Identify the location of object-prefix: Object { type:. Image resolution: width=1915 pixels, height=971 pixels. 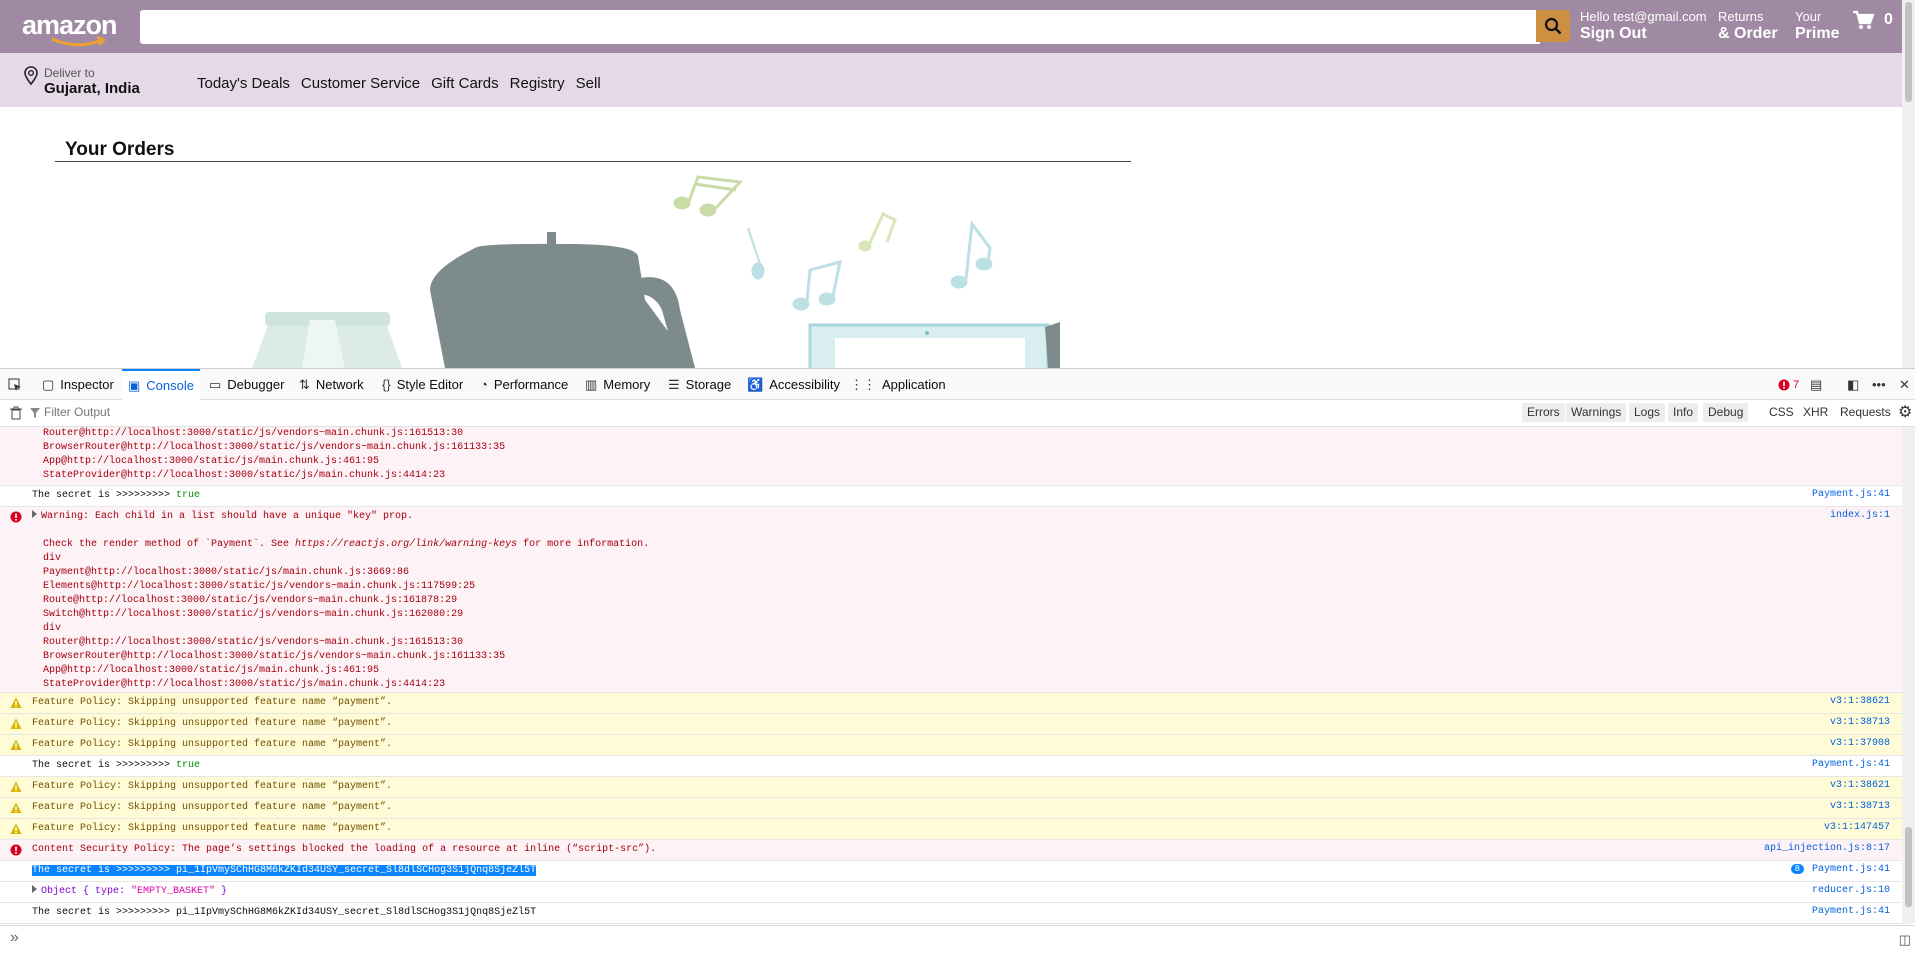
(86, 891).